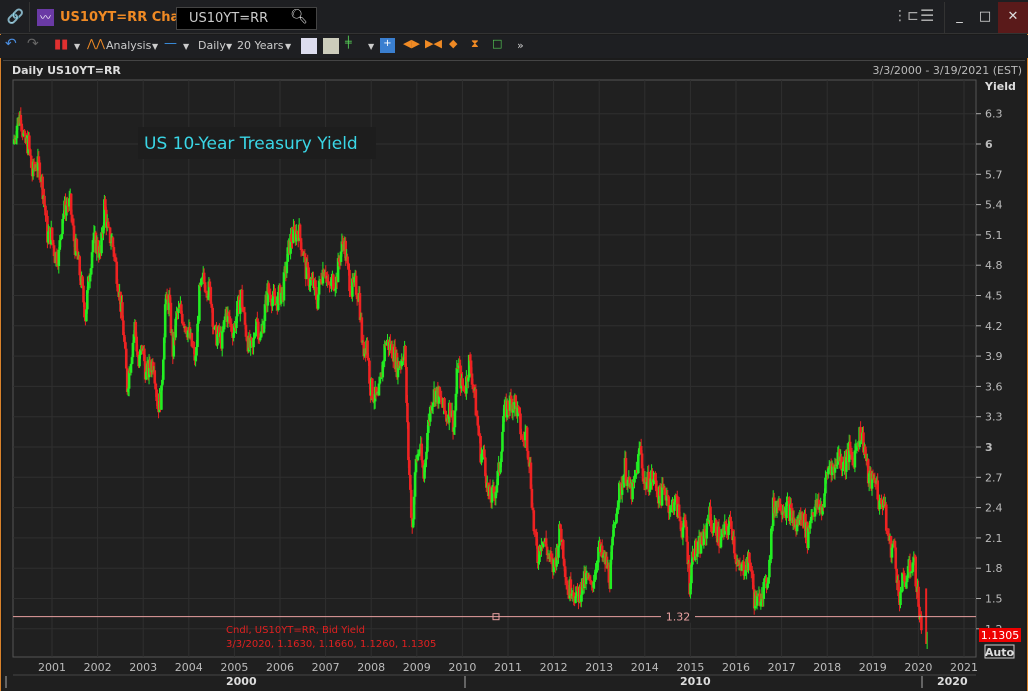 The image size is (1028, 691). What do you see at coordinates (234, 667) in the screenshot?
I see `x-tick-label: 2005` at bounding box center [234, 667].